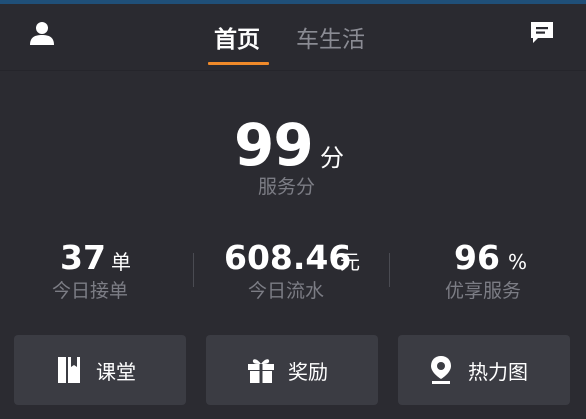 This screenshot has width=586, height=419. I want to click on stat-revenue-unit: 元, so click(350, 262).